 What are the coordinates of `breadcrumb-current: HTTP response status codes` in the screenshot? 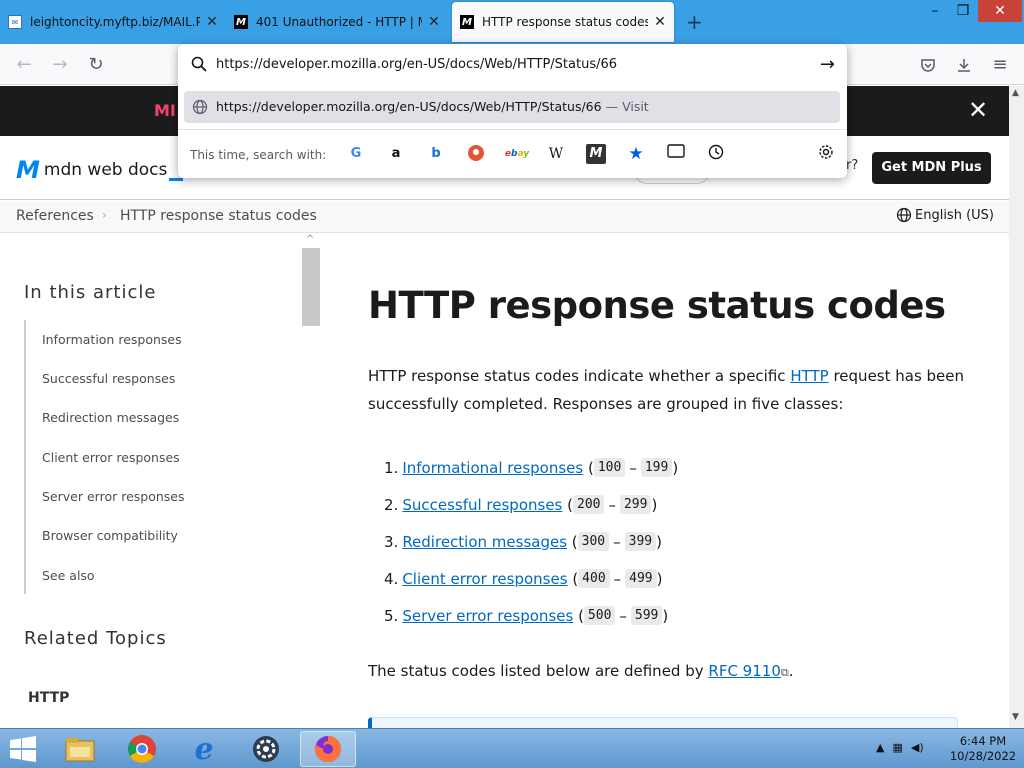 It's located at (218, 216).